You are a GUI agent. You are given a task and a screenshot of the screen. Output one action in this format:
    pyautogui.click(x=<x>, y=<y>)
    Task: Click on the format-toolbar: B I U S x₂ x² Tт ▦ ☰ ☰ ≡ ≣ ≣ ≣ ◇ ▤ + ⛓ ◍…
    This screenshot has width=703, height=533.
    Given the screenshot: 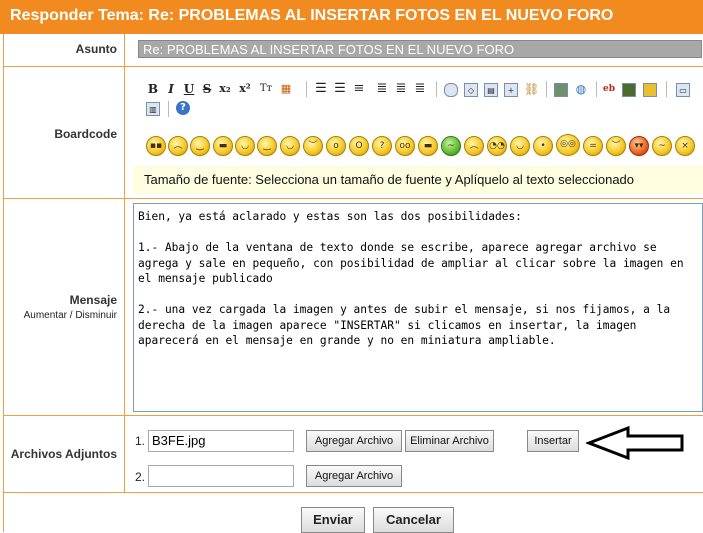 What is the action you would take?
    pyautogui.click(x=424, y=99)
    